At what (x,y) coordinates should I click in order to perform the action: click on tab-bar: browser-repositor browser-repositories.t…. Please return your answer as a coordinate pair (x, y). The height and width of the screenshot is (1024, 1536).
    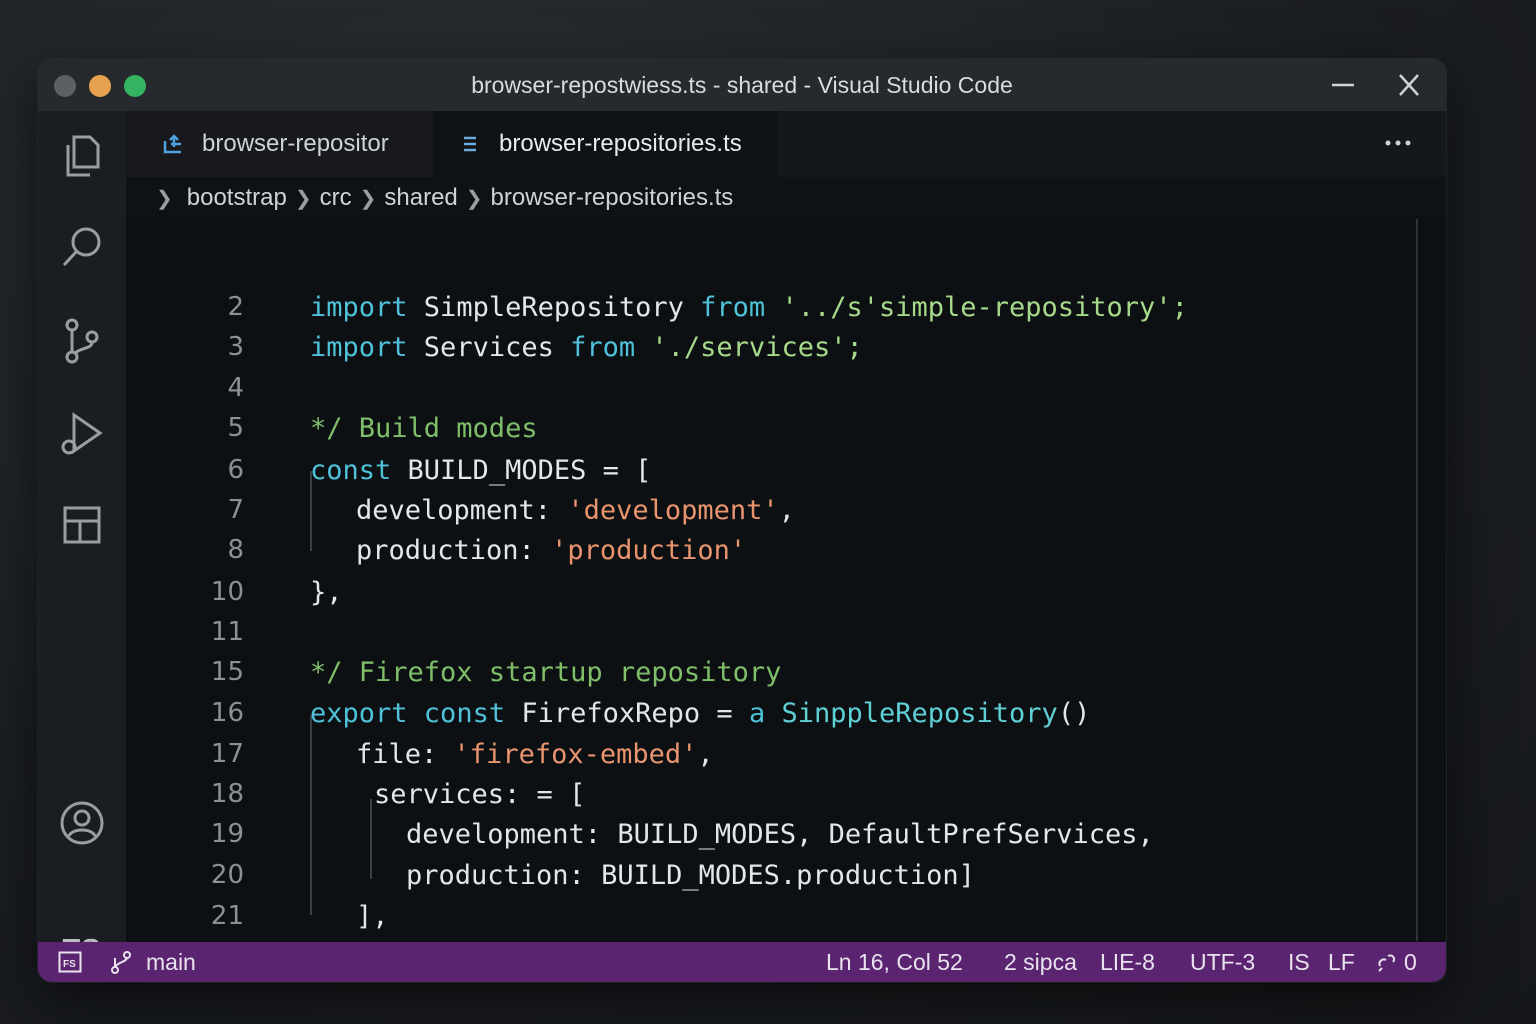
    Looking at the image, I should click on (786, 144).